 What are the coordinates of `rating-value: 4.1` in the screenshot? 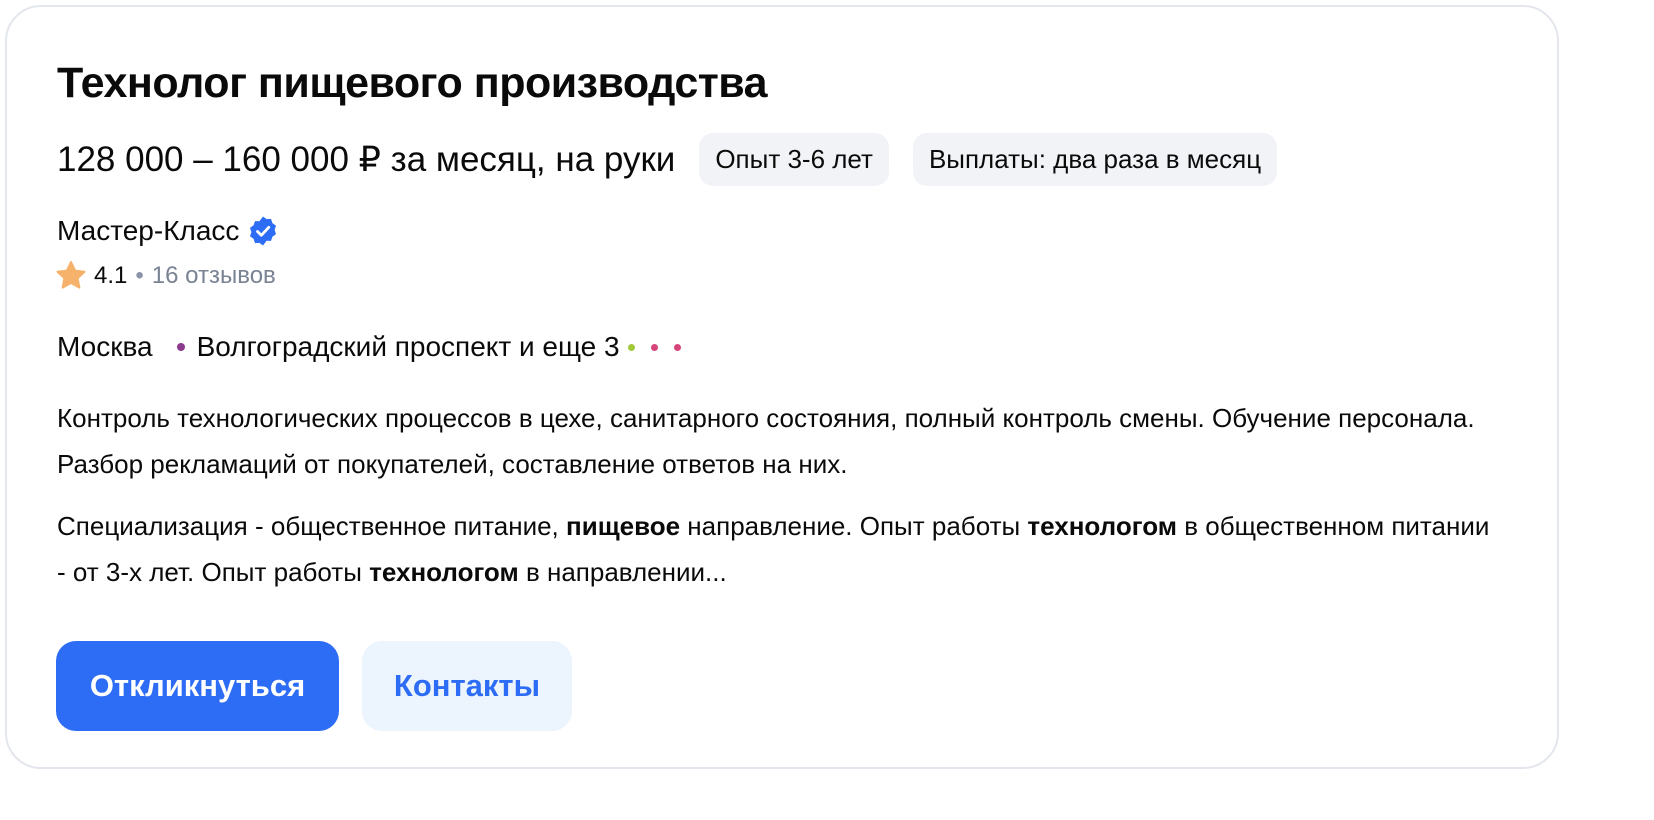 It's located at (111, 275).